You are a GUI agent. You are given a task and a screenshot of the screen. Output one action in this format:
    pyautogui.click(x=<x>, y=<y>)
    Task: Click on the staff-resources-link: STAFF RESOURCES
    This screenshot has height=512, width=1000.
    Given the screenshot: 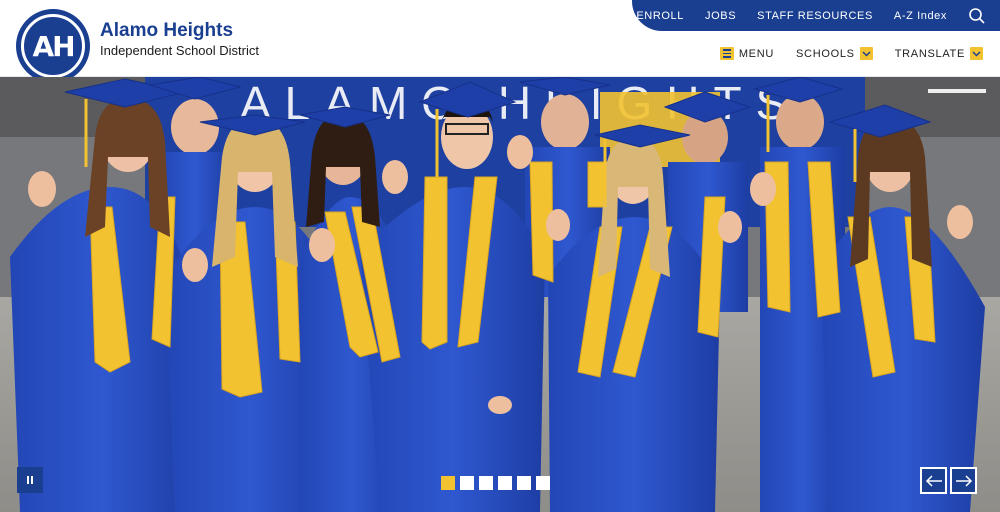 What is the action you would take?
    pyautogui.click(x=815, y=16)
    